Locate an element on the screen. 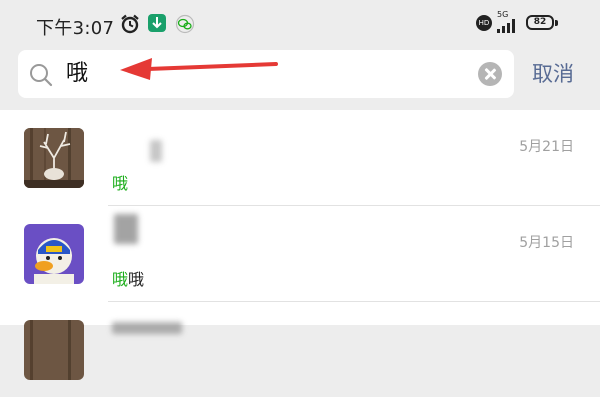  battery-level: 82 is located at coordinates (540, 22).